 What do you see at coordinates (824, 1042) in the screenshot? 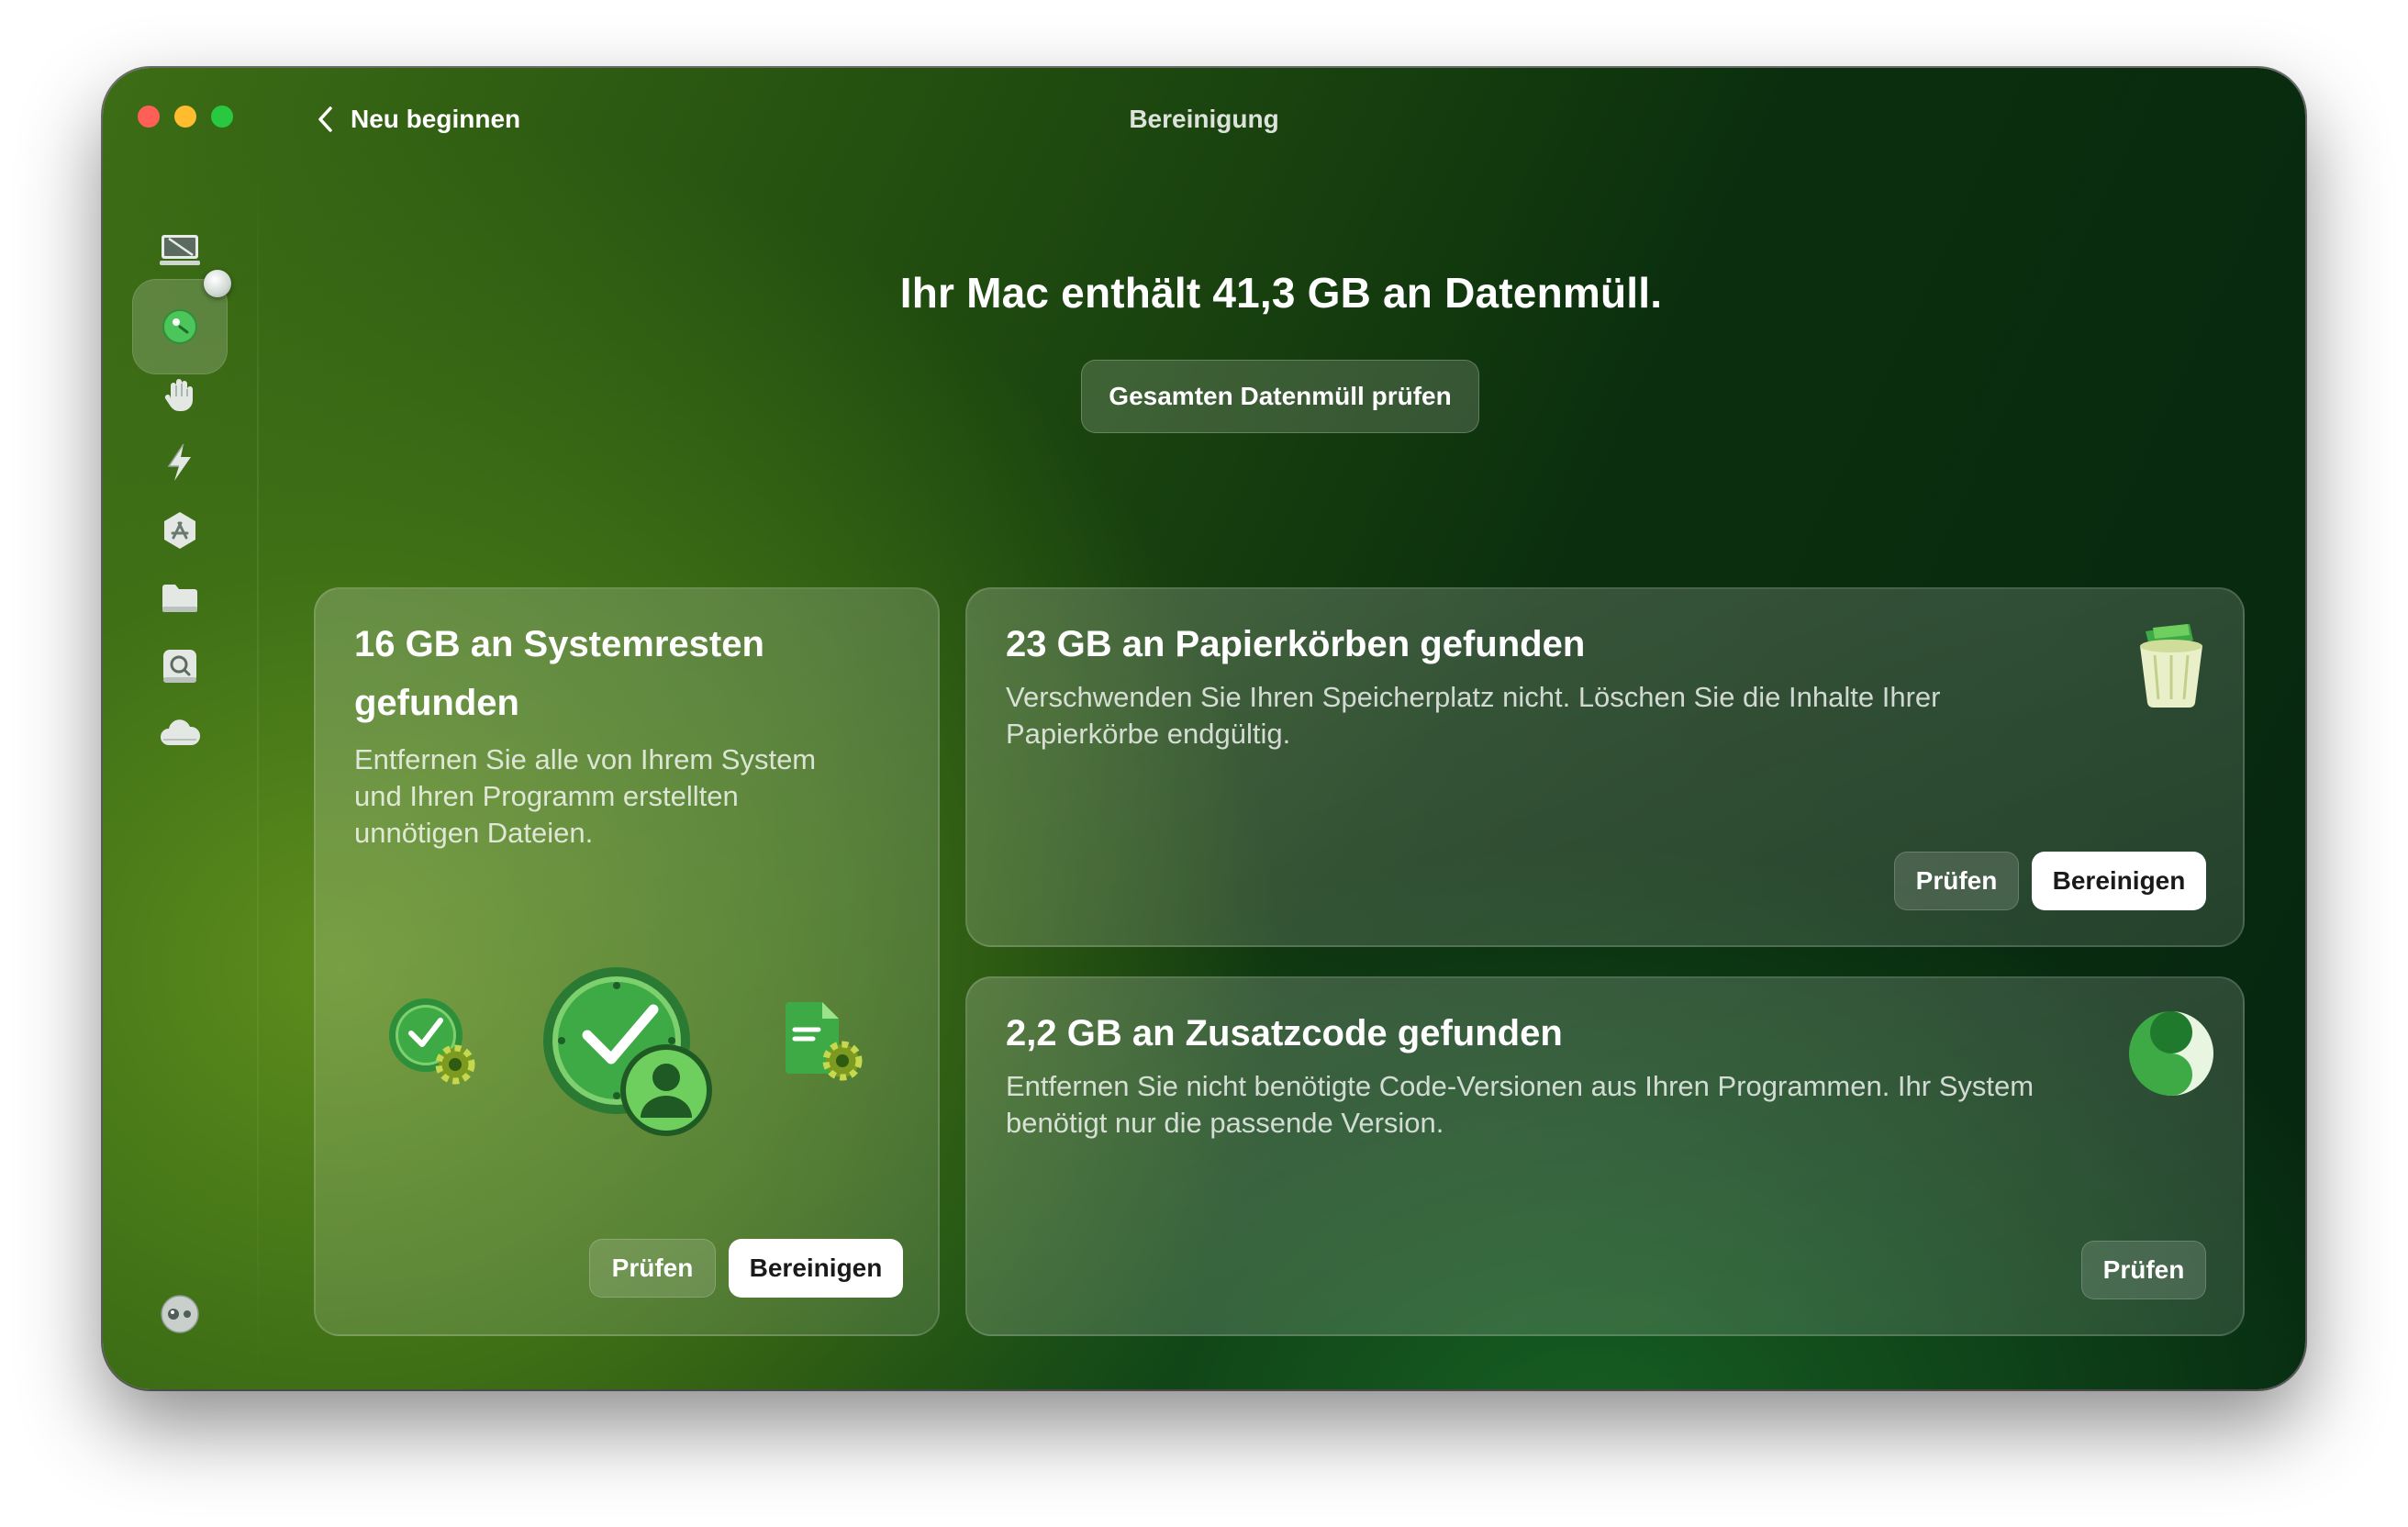
I see `file-gear-icon` at bounding box center [824, 1042].